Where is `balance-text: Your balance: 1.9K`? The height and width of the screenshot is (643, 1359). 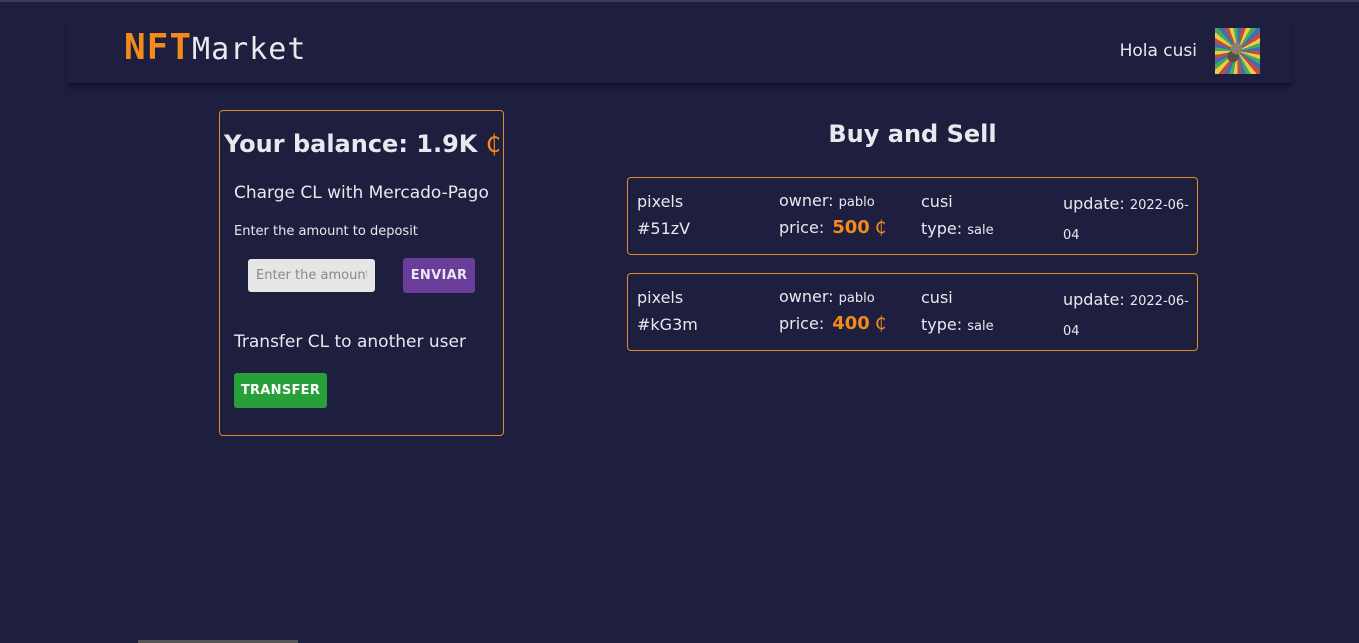 balance-text: Your balance: 1.9K is located at coordinates (351, 144).